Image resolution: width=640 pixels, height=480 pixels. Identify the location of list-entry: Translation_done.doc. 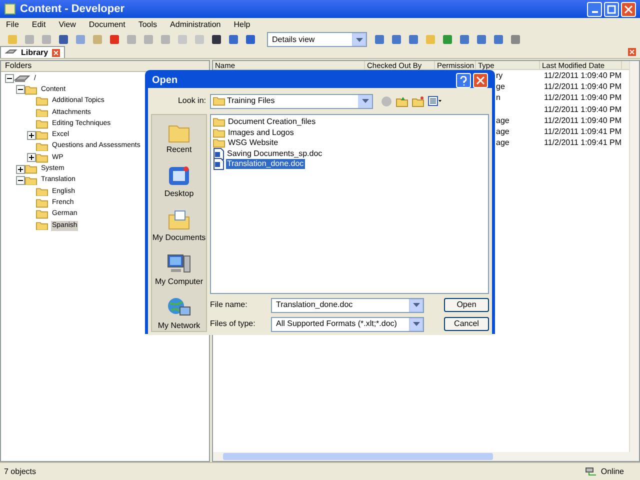
(265, 164).